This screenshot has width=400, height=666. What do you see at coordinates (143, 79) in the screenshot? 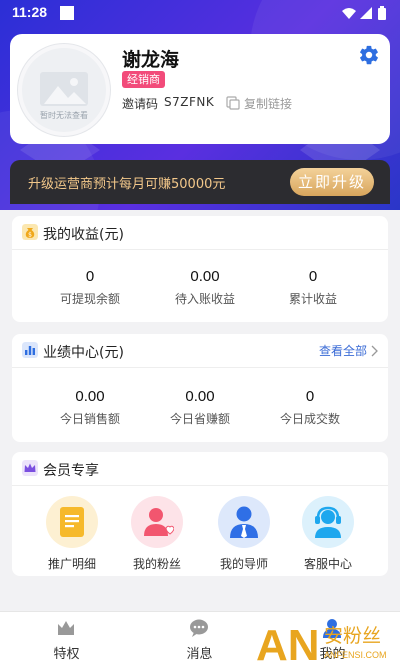
I see `role-badge: 经销商` at bounding box center [143, 79].